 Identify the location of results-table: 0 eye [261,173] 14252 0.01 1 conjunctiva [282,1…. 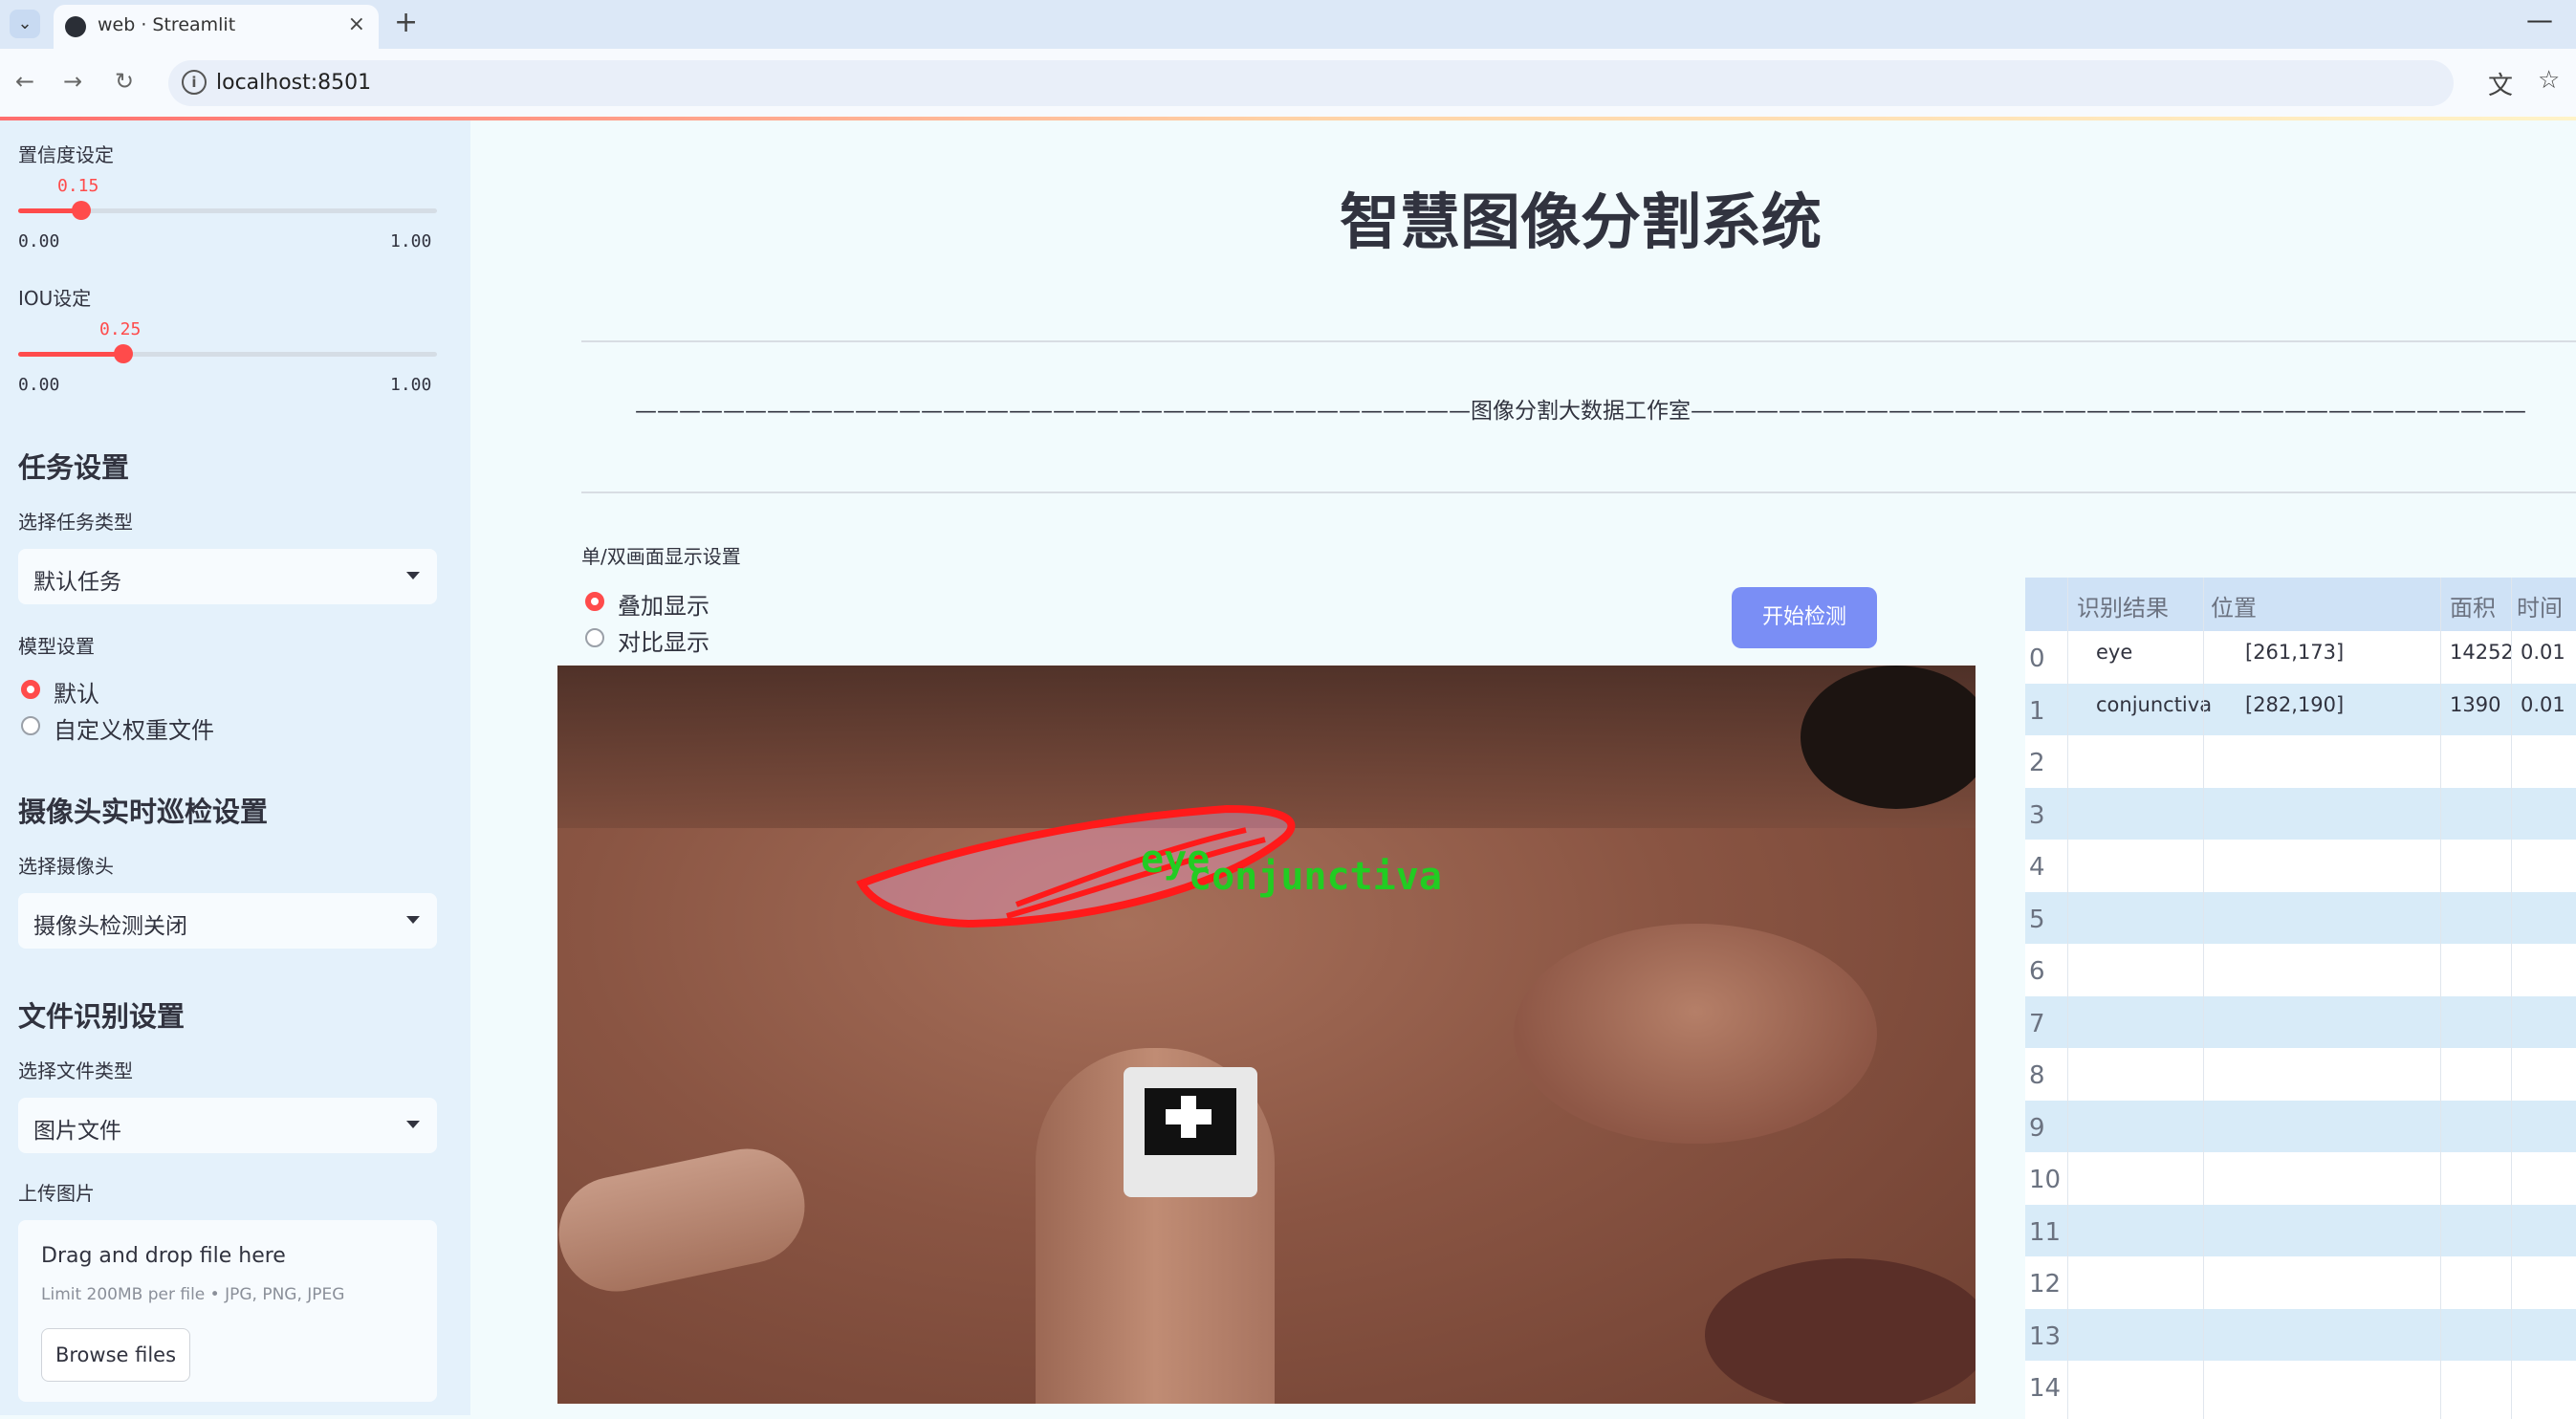
(2300, 999).